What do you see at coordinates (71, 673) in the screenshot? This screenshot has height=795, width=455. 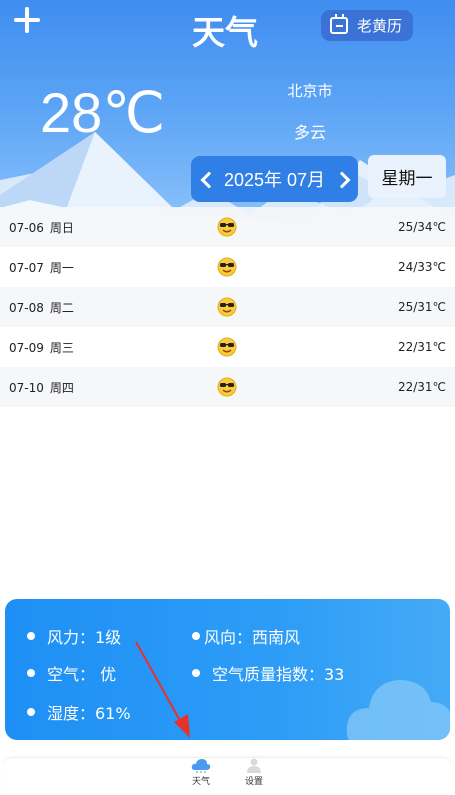 I see `air-quality: 空气： 优` at bounding box center [71, 673].